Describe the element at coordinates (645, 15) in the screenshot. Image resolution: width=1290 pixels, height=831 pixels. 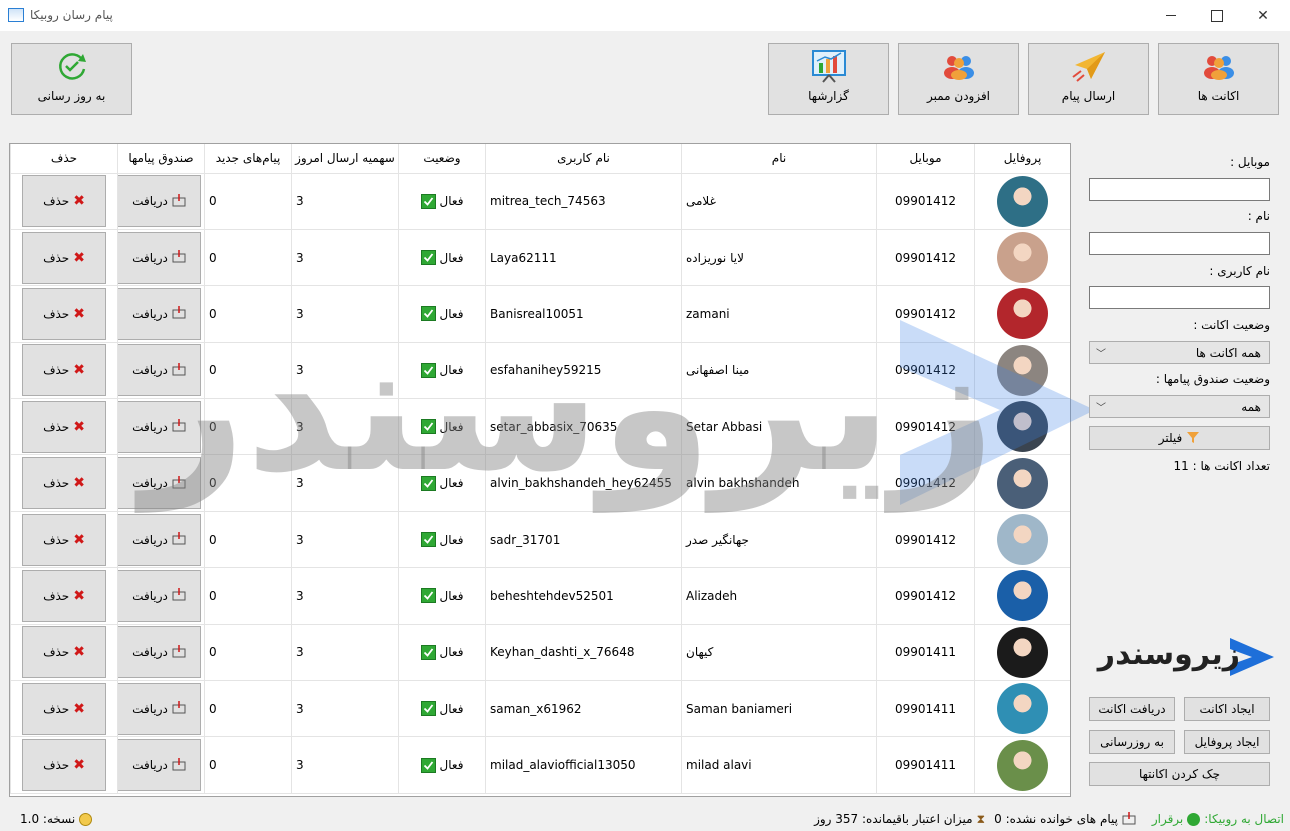
I see `title-bar: پیام رسان روبیکا ✕` at that location.